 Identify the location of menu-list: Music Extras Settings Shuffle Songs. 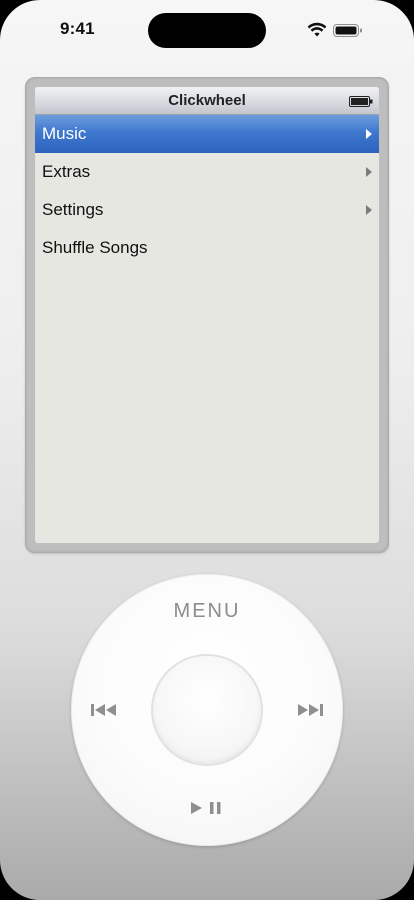
(207, 191).